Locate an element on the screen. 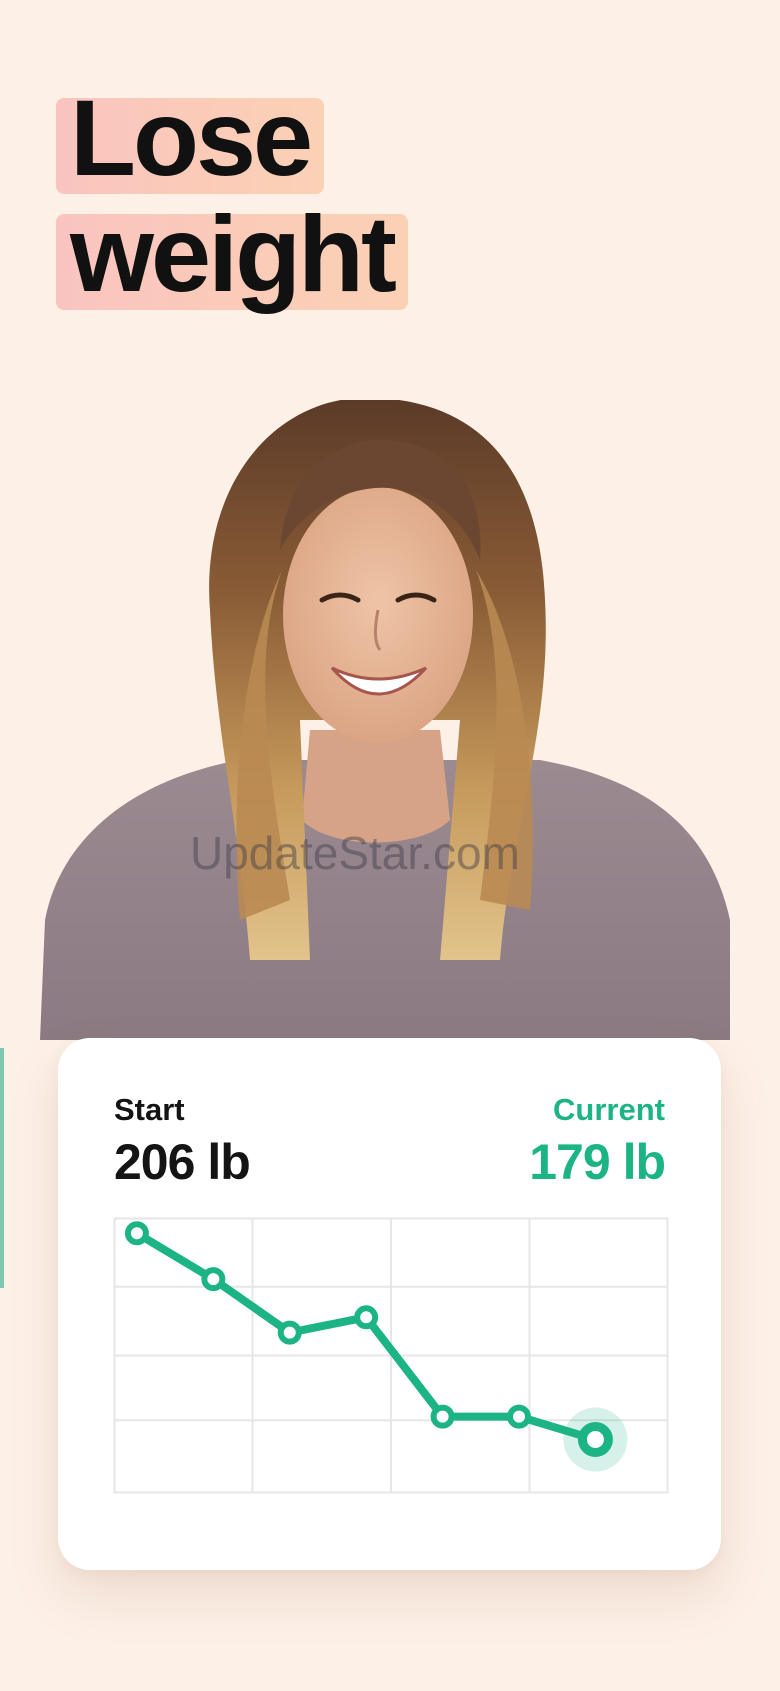 This screenshot has width=780, height=1691. start-stat: Start 206 lb is located at coordinates (182, 1141).